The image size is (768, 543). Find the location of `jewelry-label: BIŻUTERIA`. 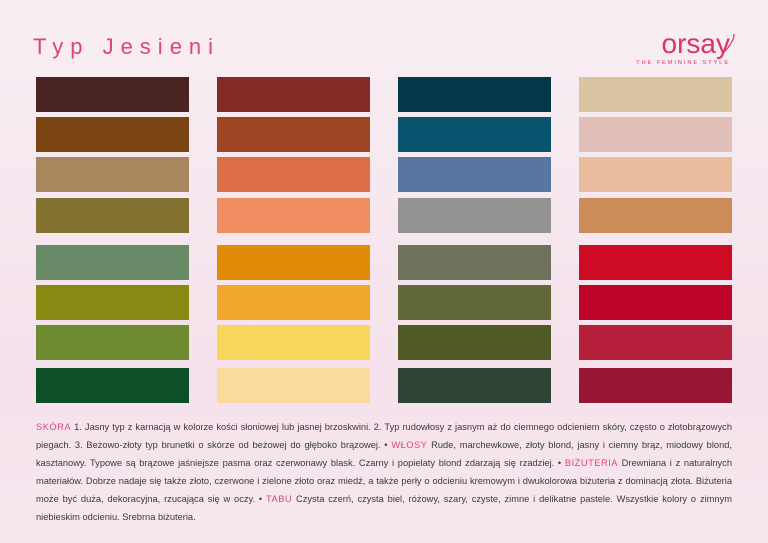

jewelry-label: BIŻUTERIA is located at coordinates (591, 463).